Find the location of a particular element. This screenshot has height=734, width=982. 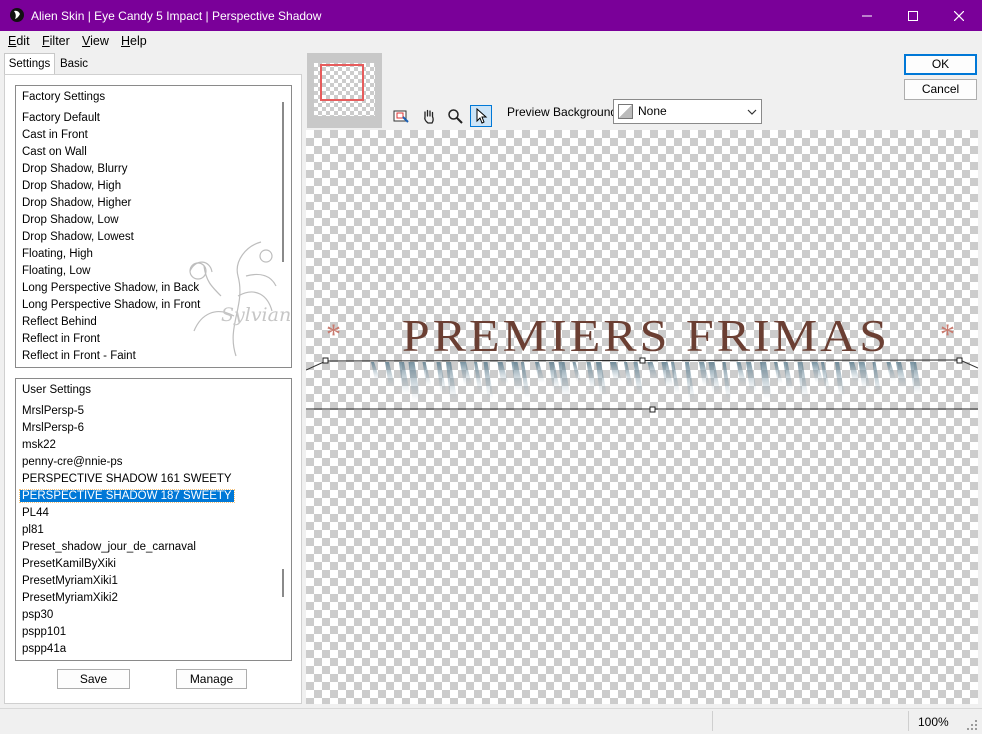

list-item: Cast on Wall is located at coordinates (153, 152).